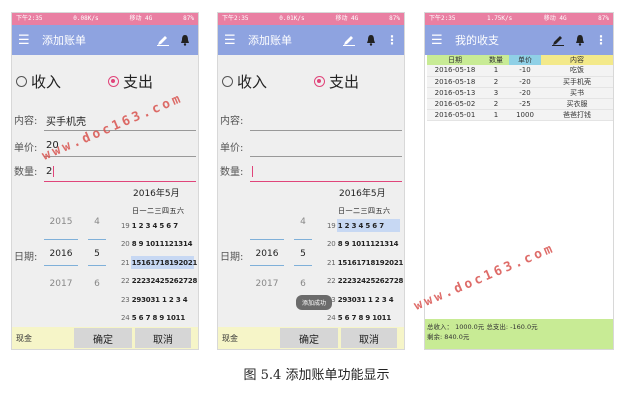 This screenshot has width=633, height=405. Describe the element at coordinates (519, 19) in the screenshot. I see `status-bar: 下午2:35 1.75K/s 移动 4G 87%` at that location.